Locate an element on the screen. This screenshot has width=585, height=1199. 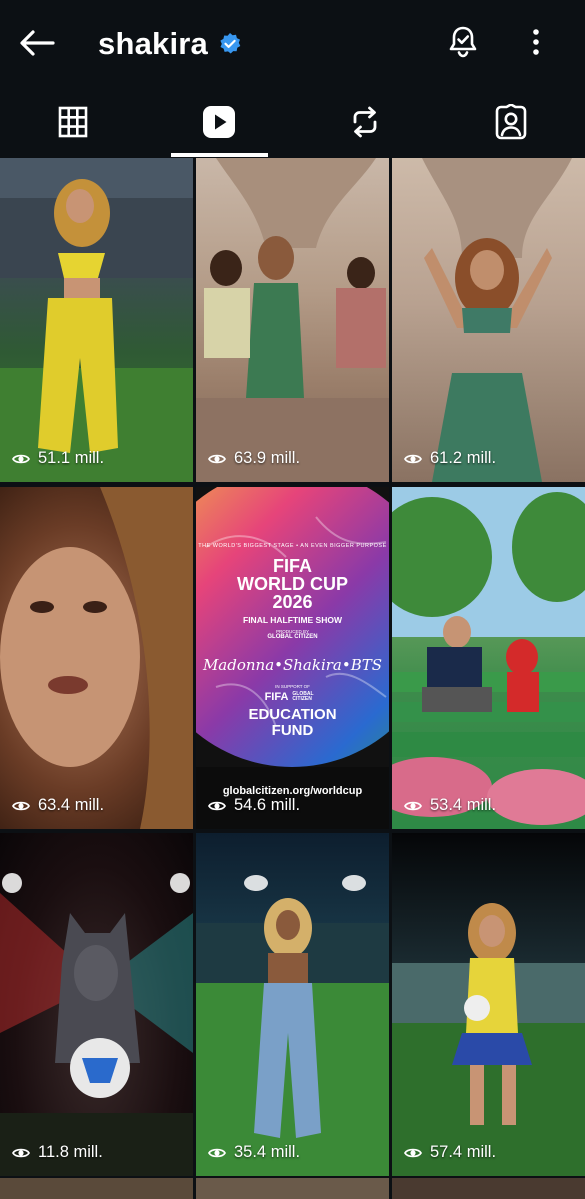
reel-tile: 53.4 mill. is located at coordinates (488, 658).